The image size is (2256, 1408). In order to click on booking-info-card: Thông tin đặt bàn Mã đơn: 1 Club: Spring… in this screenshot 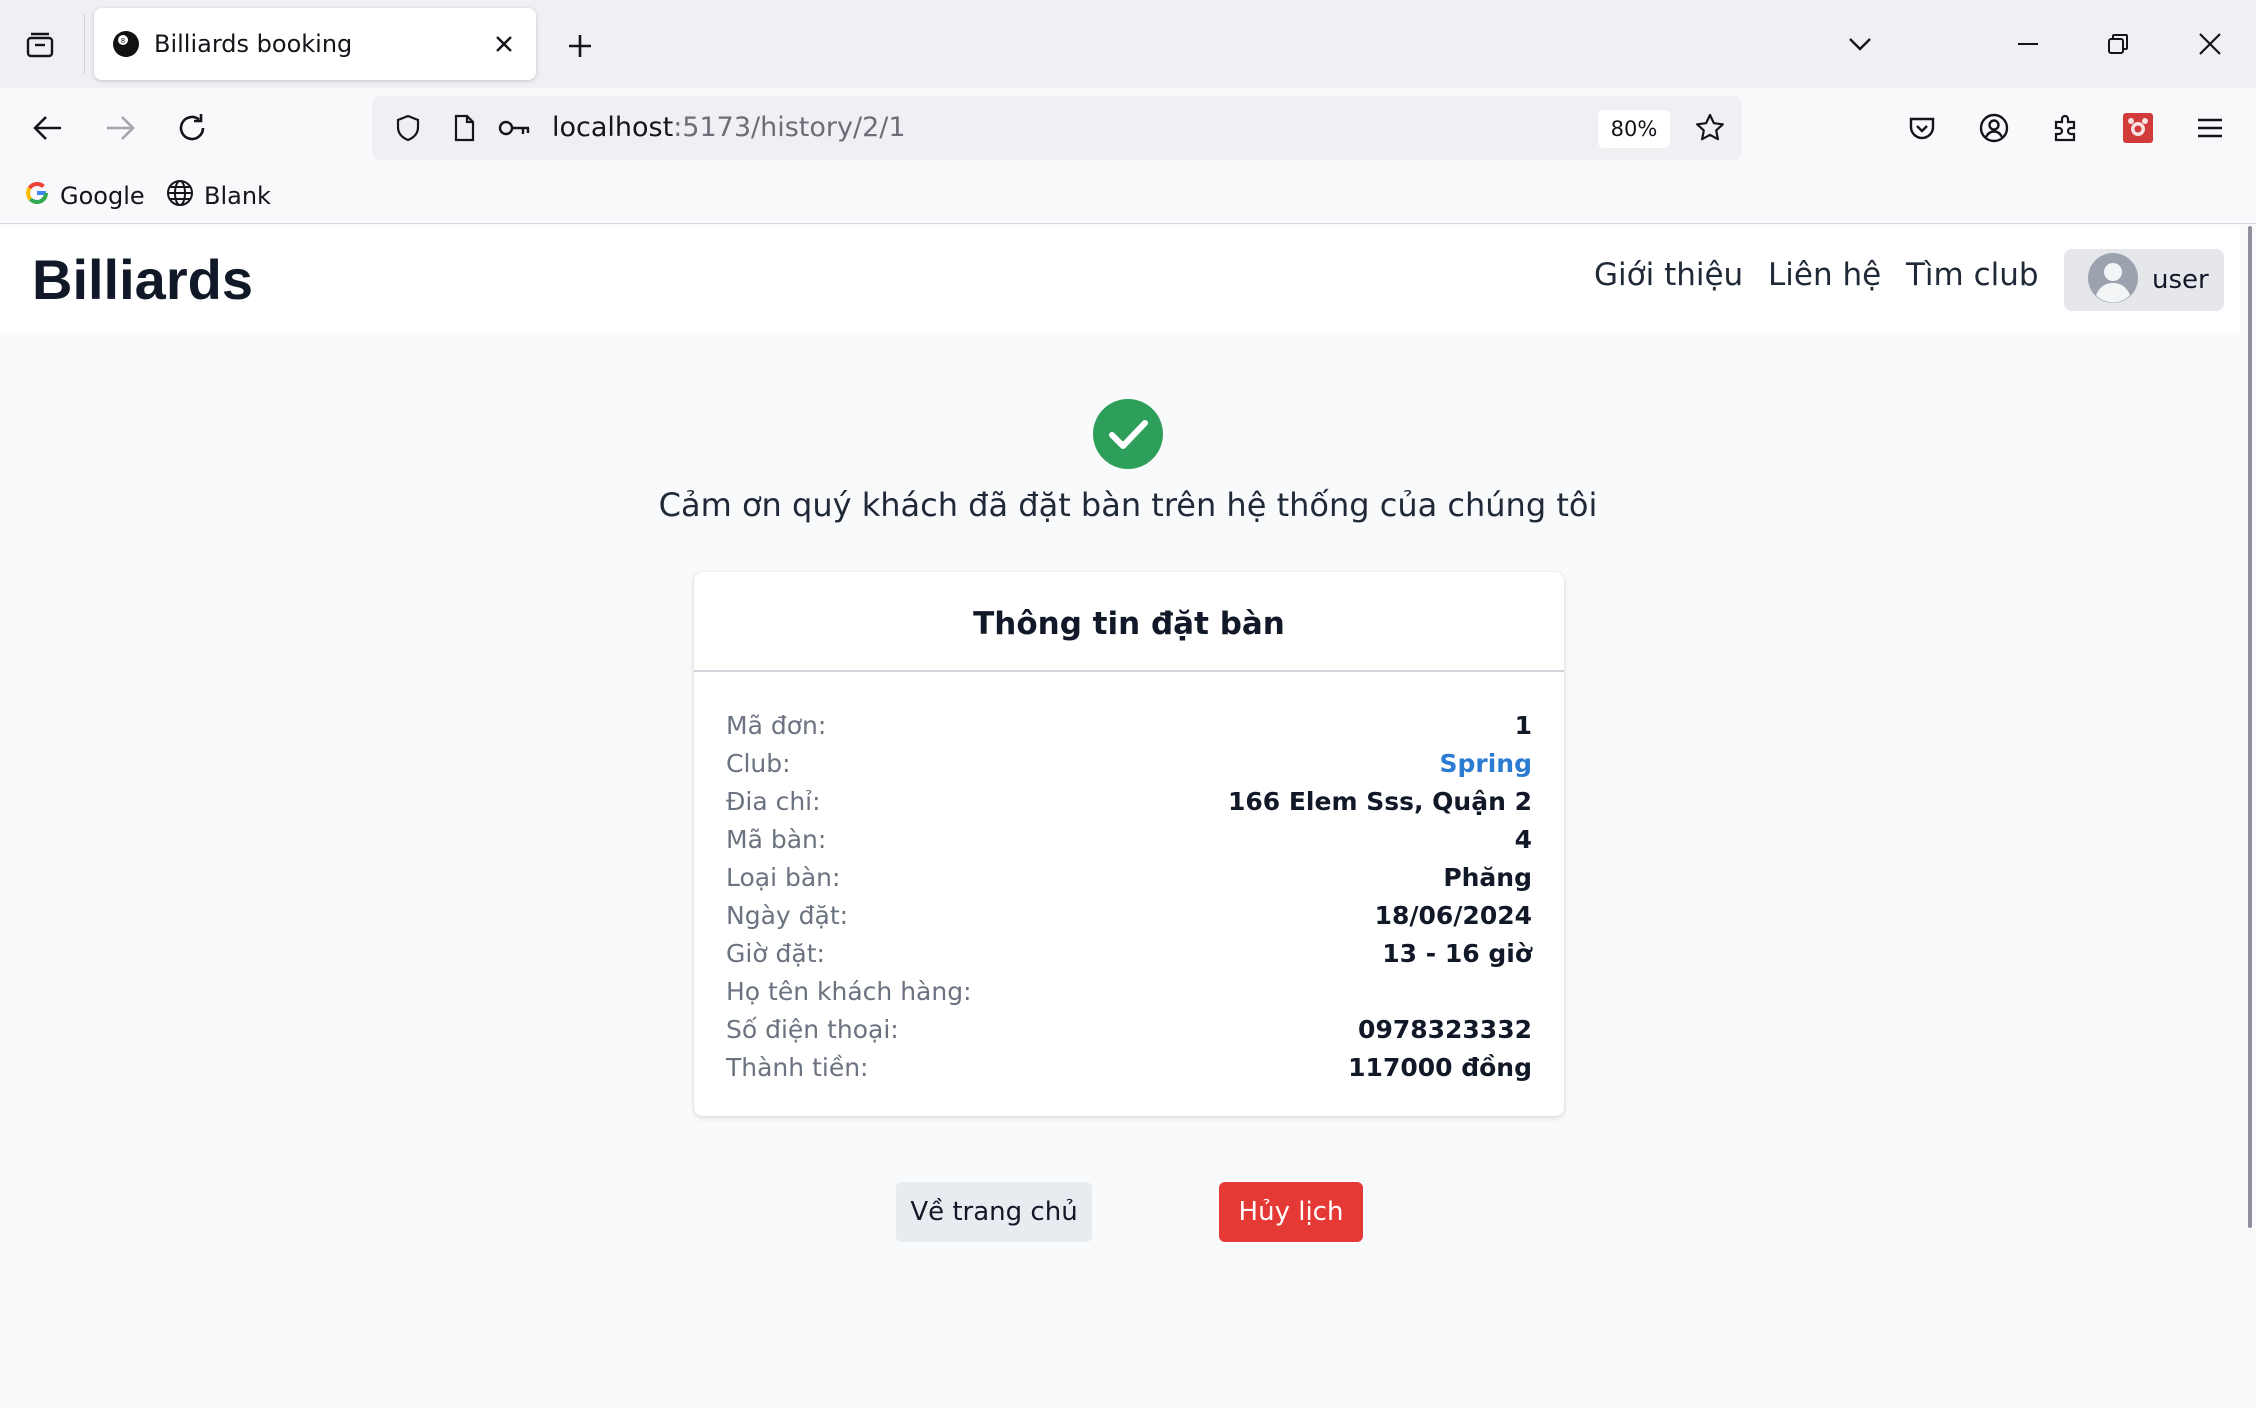, I will do `click(1129, 844)`.